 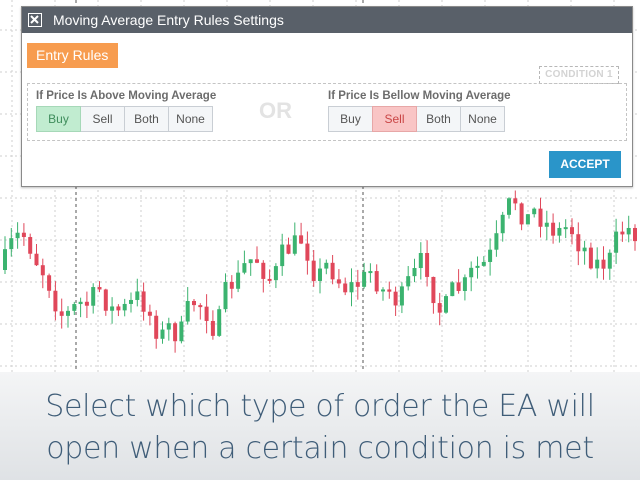 What do you see at coordinates (102, 119) in the screenshot?
I see `above-sell-button: Sell` at bounding box center [102, 119].